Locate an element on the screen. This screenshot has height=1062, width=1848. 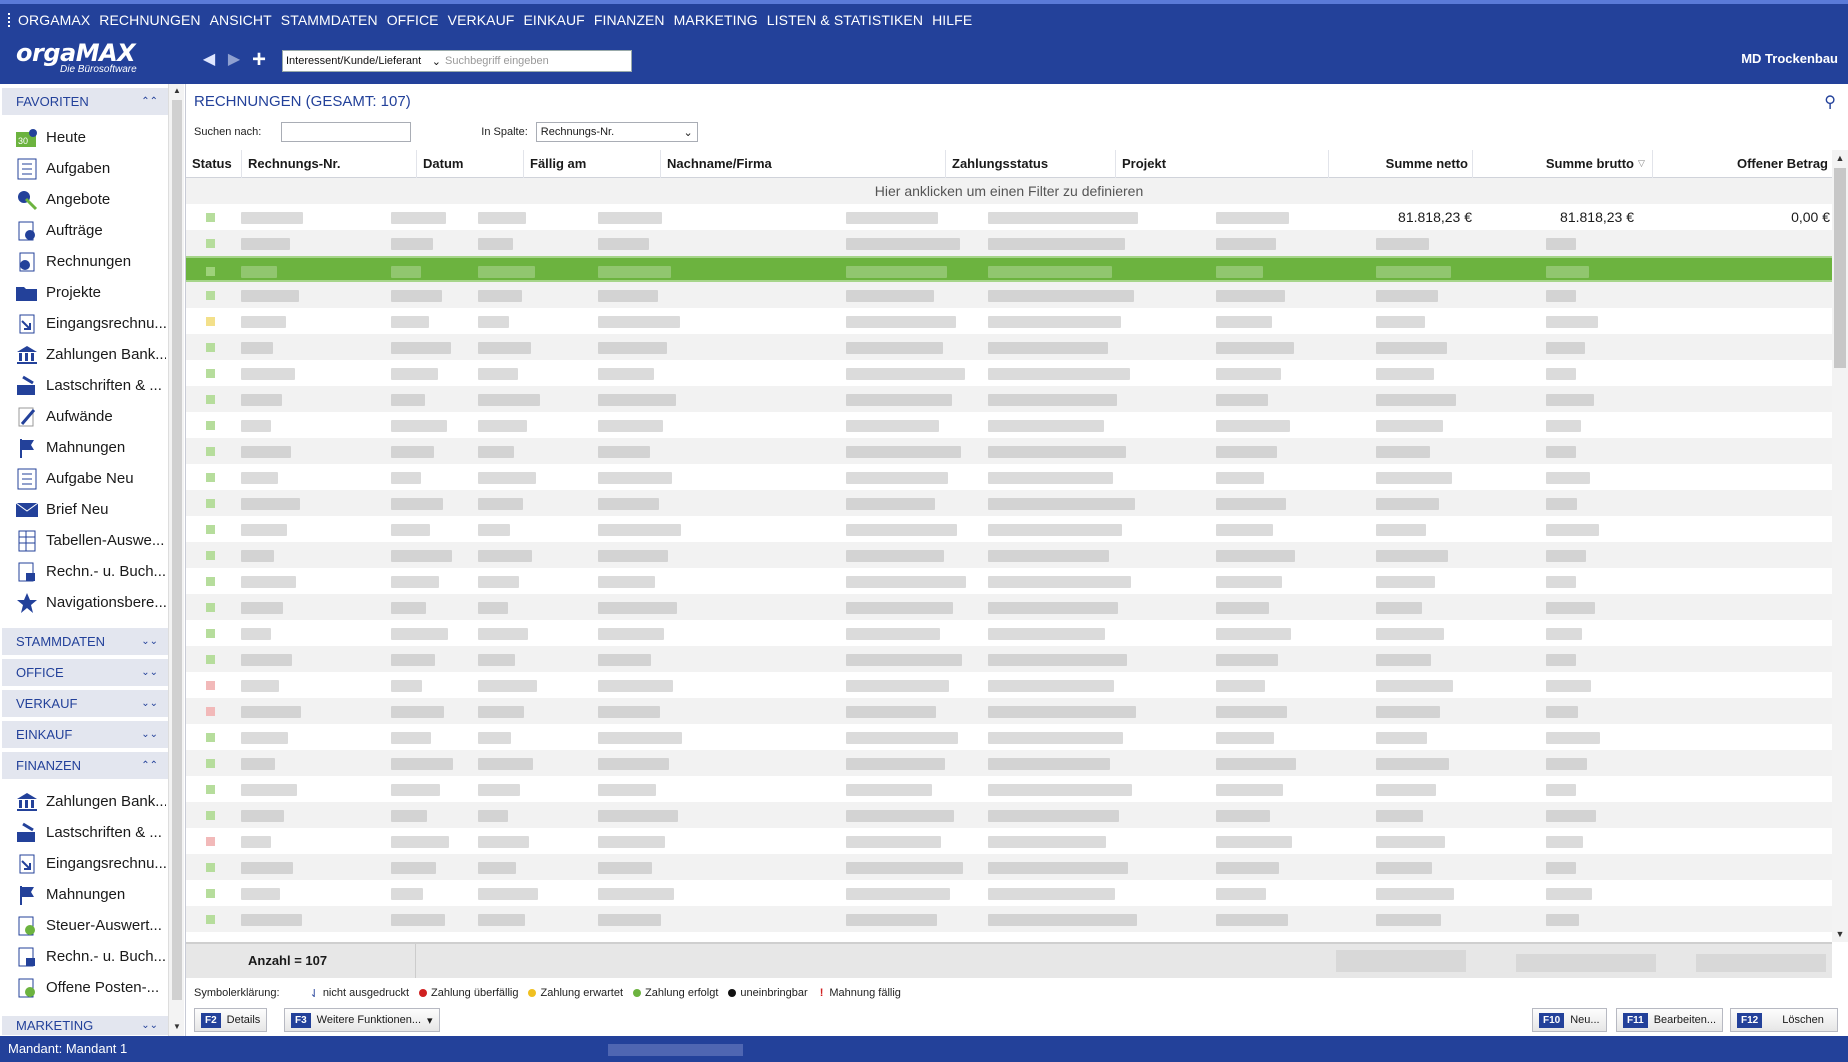
search-pin-icon: ⚲ is located at coordinates (1830, 102).